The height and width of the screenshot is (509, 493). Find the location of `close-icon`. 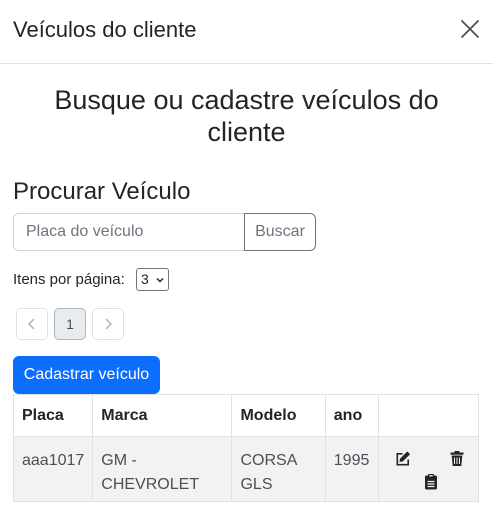

close-icon is located at coordinates (470, 29).